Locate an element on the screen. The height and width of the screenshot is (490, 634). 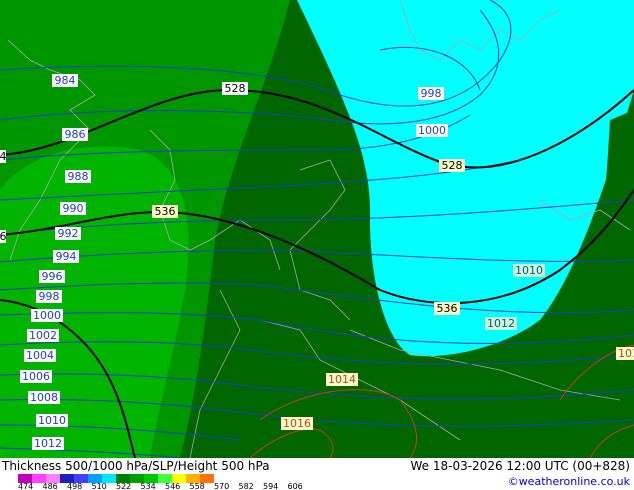
slp-label: 994 is located at coordinates (66, 256).